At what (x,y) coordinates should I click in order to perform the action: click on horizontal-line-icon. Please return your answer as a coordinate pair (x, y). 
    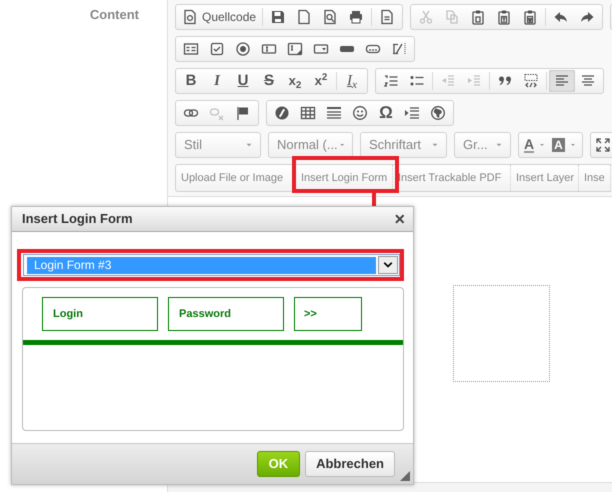
    Looking at the image, I should click on (334, 113).